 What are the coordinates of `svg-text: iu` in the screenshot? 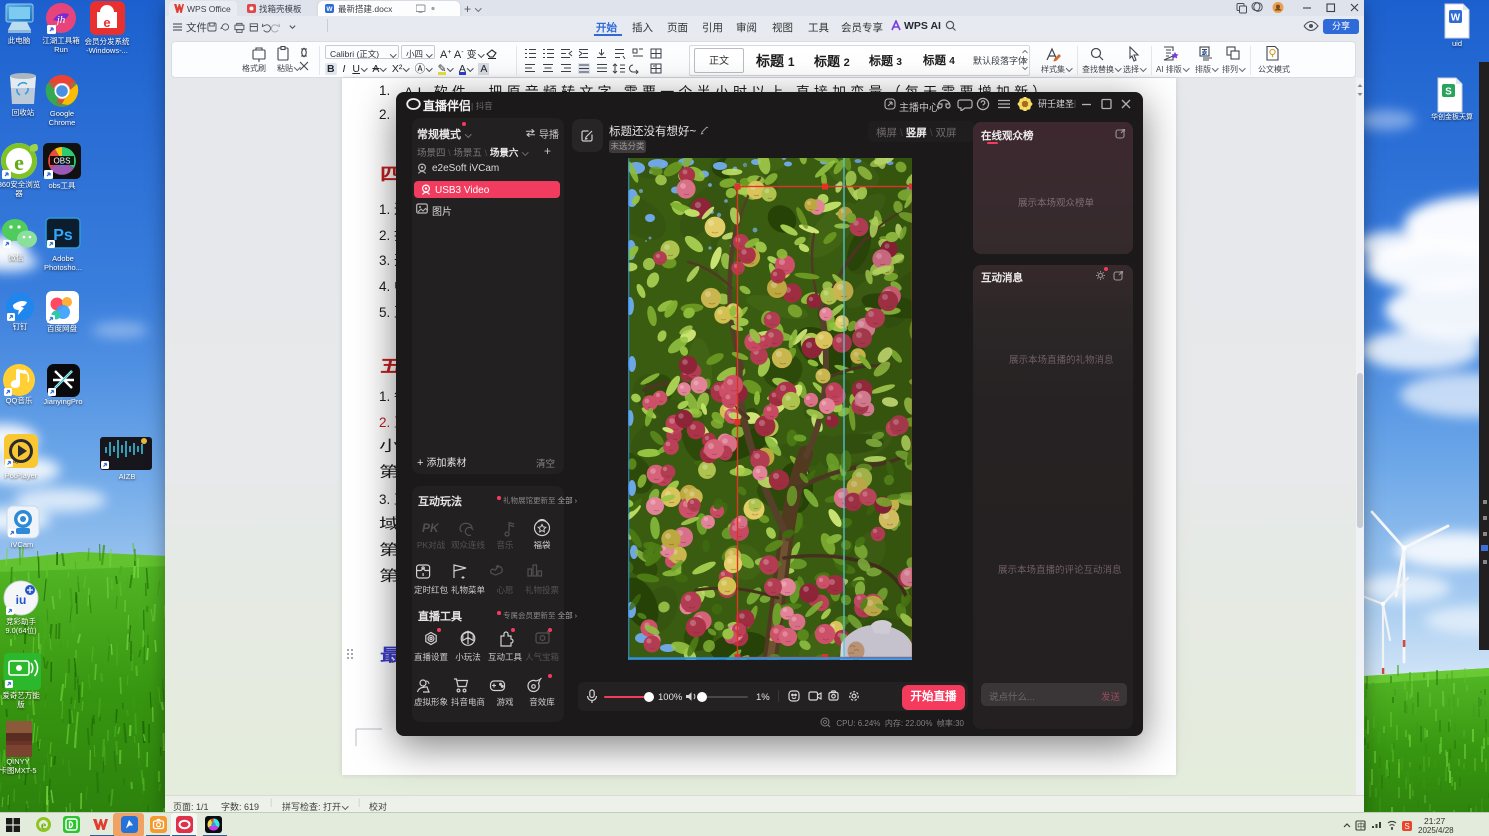 It's located at (21, 600).